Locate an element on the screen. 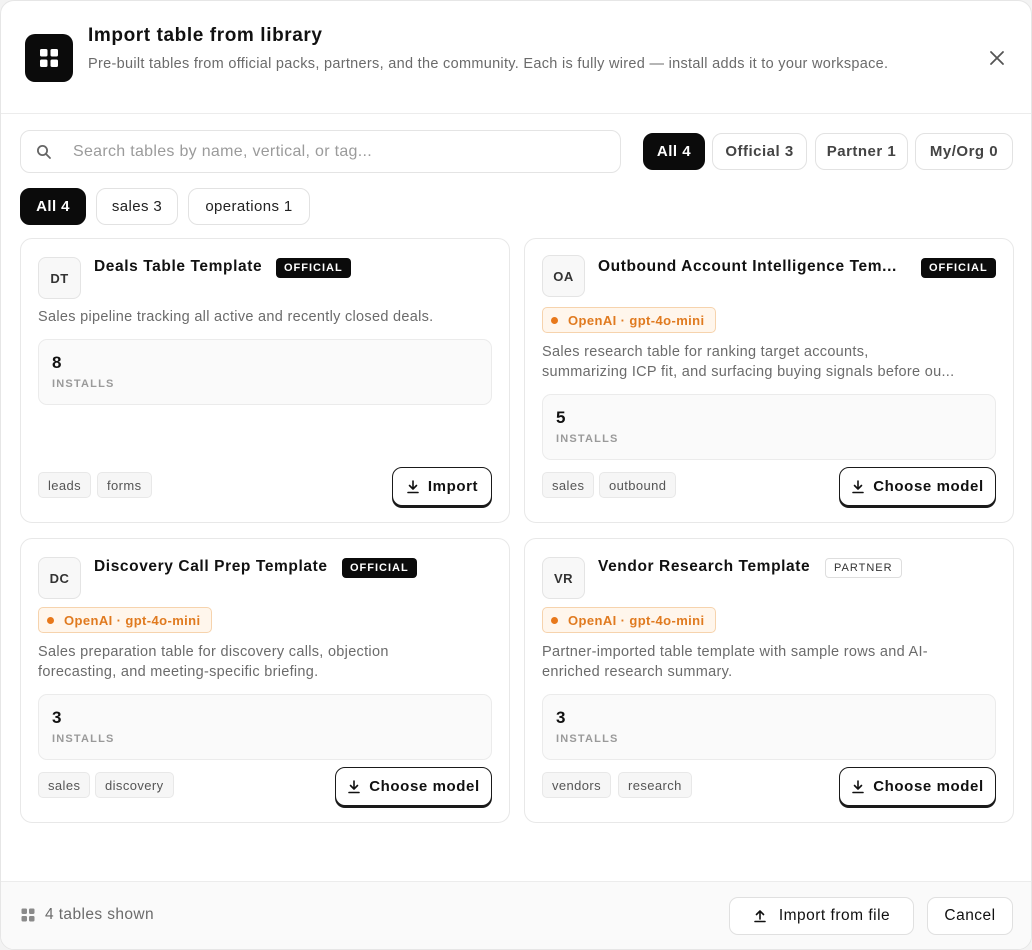  filter-category-operations: operations 1 is located at coordinates (249, 206).